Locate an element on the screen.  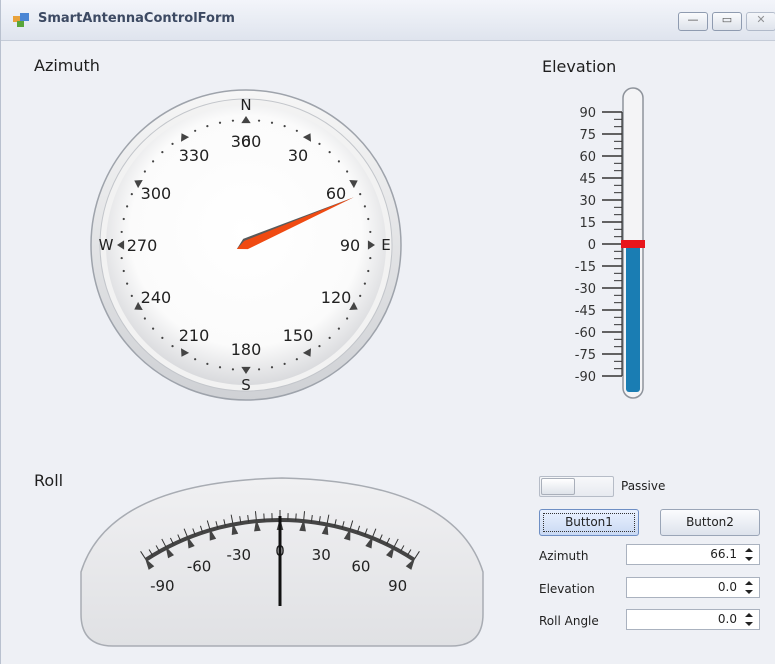
roll-tick-label: 90 is located at coordinates (397, 586).